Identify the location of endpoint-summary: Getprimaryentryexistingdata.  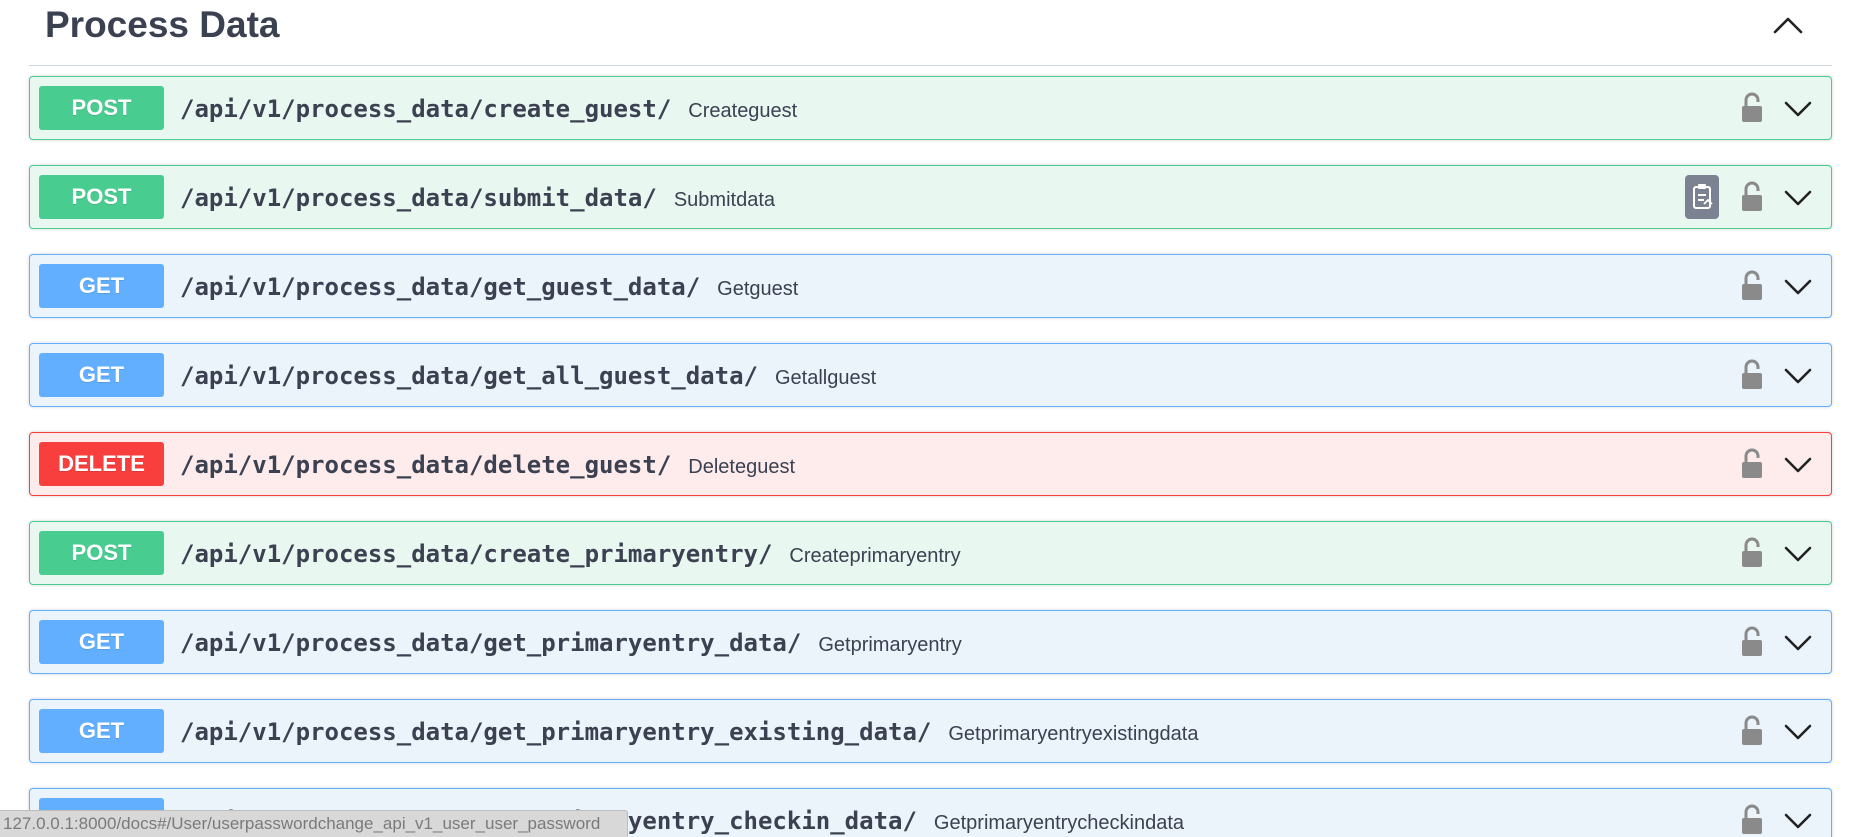
(1073, 734).